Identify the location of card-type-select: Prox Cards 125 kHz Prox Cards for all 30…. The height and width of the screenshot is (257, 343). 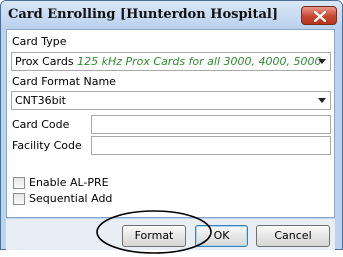
(171, 61).